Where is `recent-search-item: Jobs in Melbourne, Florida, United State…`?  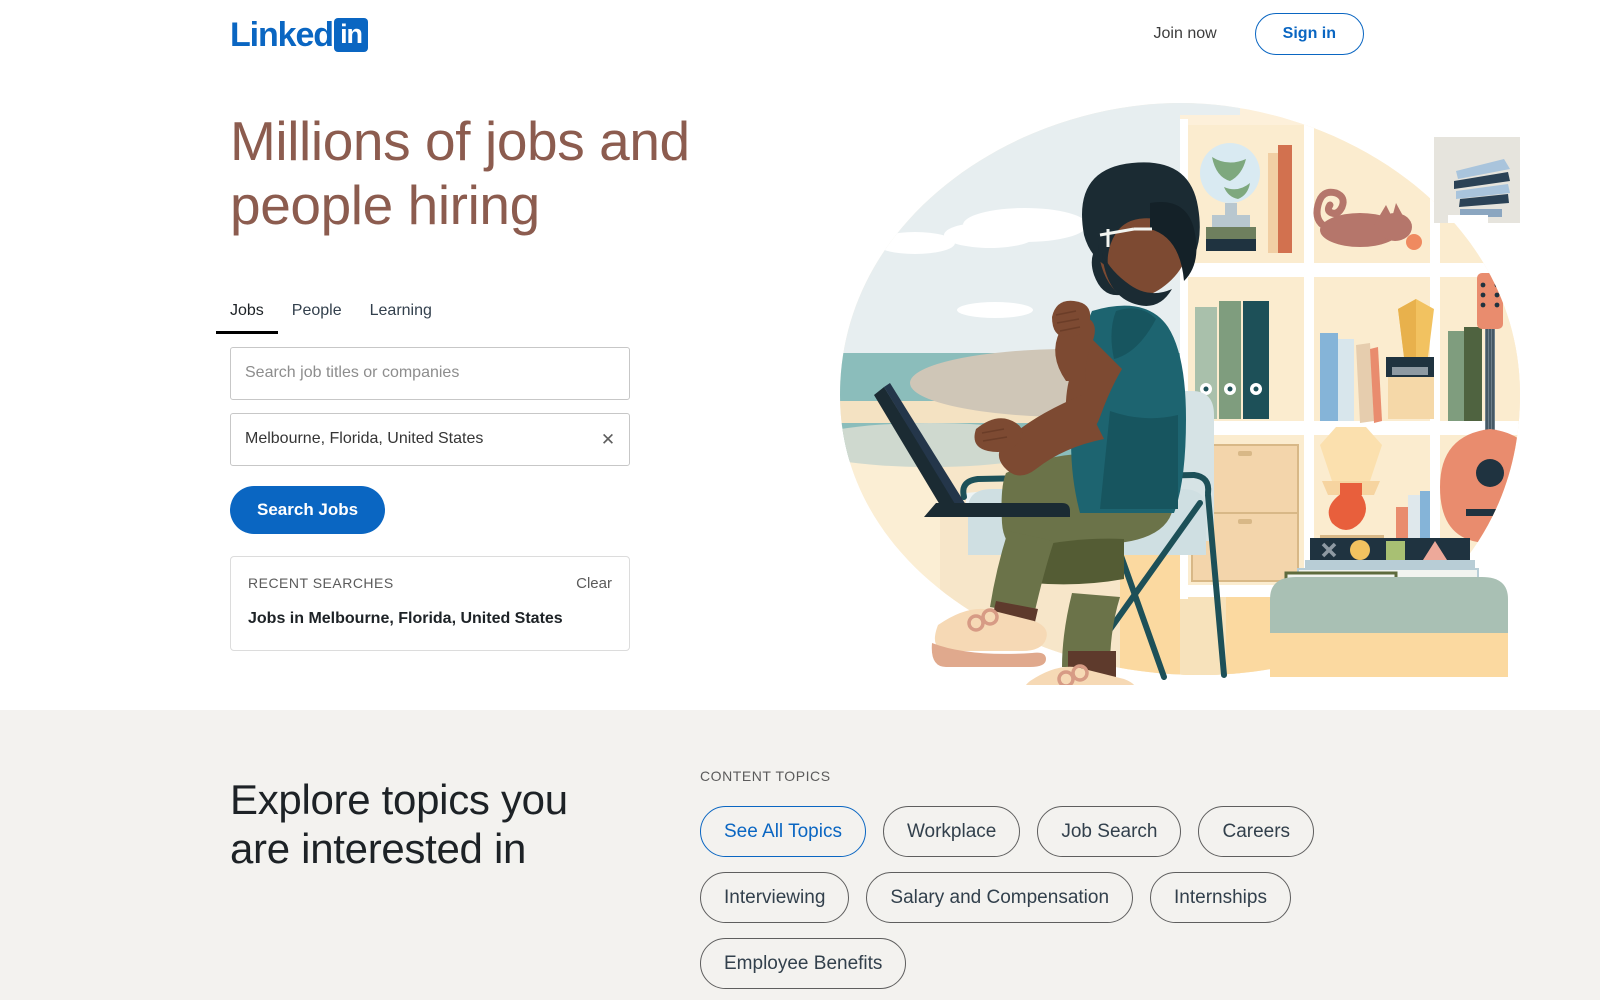
recent-search-item: Jobs in Melbourne, Florida, United State… is located at coordinates (430, 619).